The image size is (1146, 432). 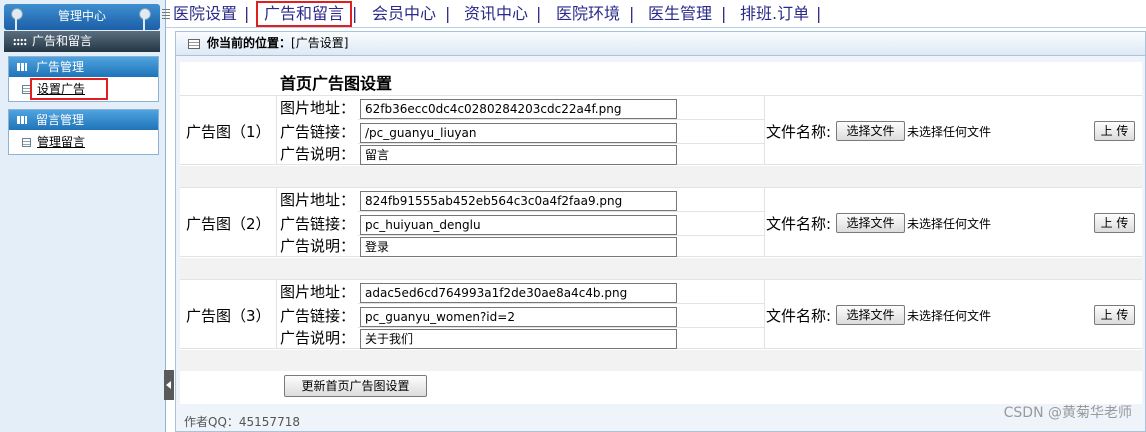 I want to click on sidebar-title: 管理中心, so click(x=82, y=17).